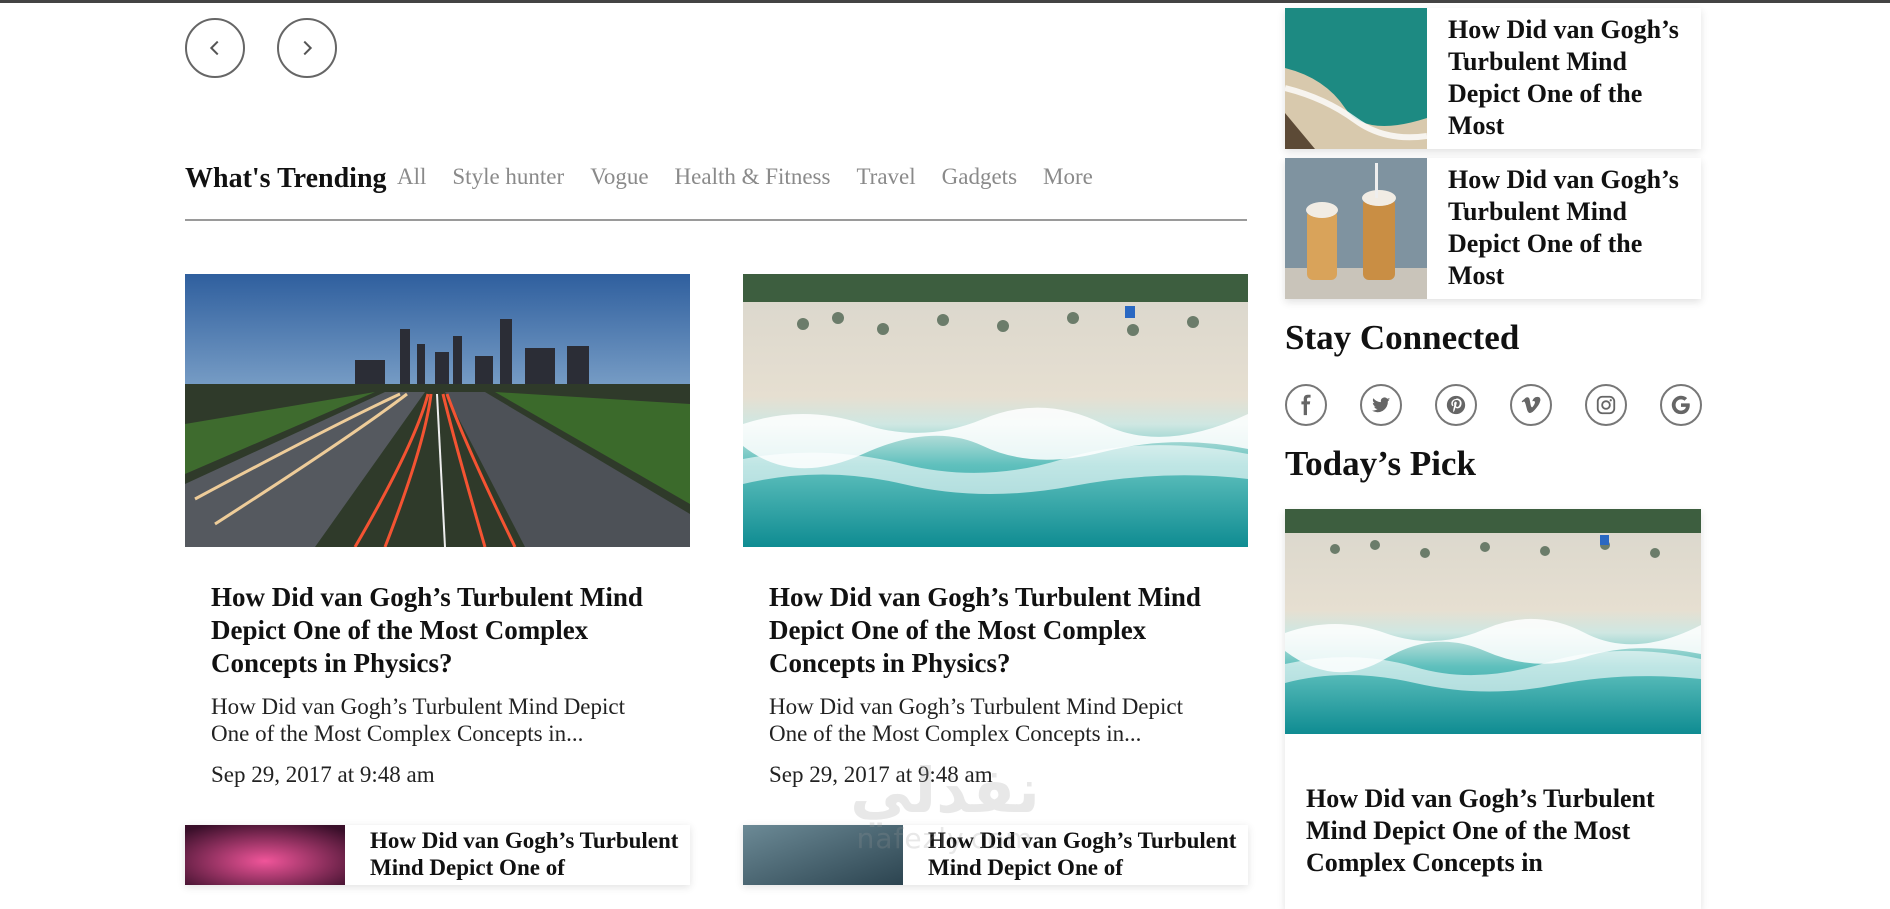 The height and width of the screenshot is (909, 1890). Describe the element at coordinates (753, 177) in the screenshot. I see `tab-health-fitness: Health & Fitness` at that location.